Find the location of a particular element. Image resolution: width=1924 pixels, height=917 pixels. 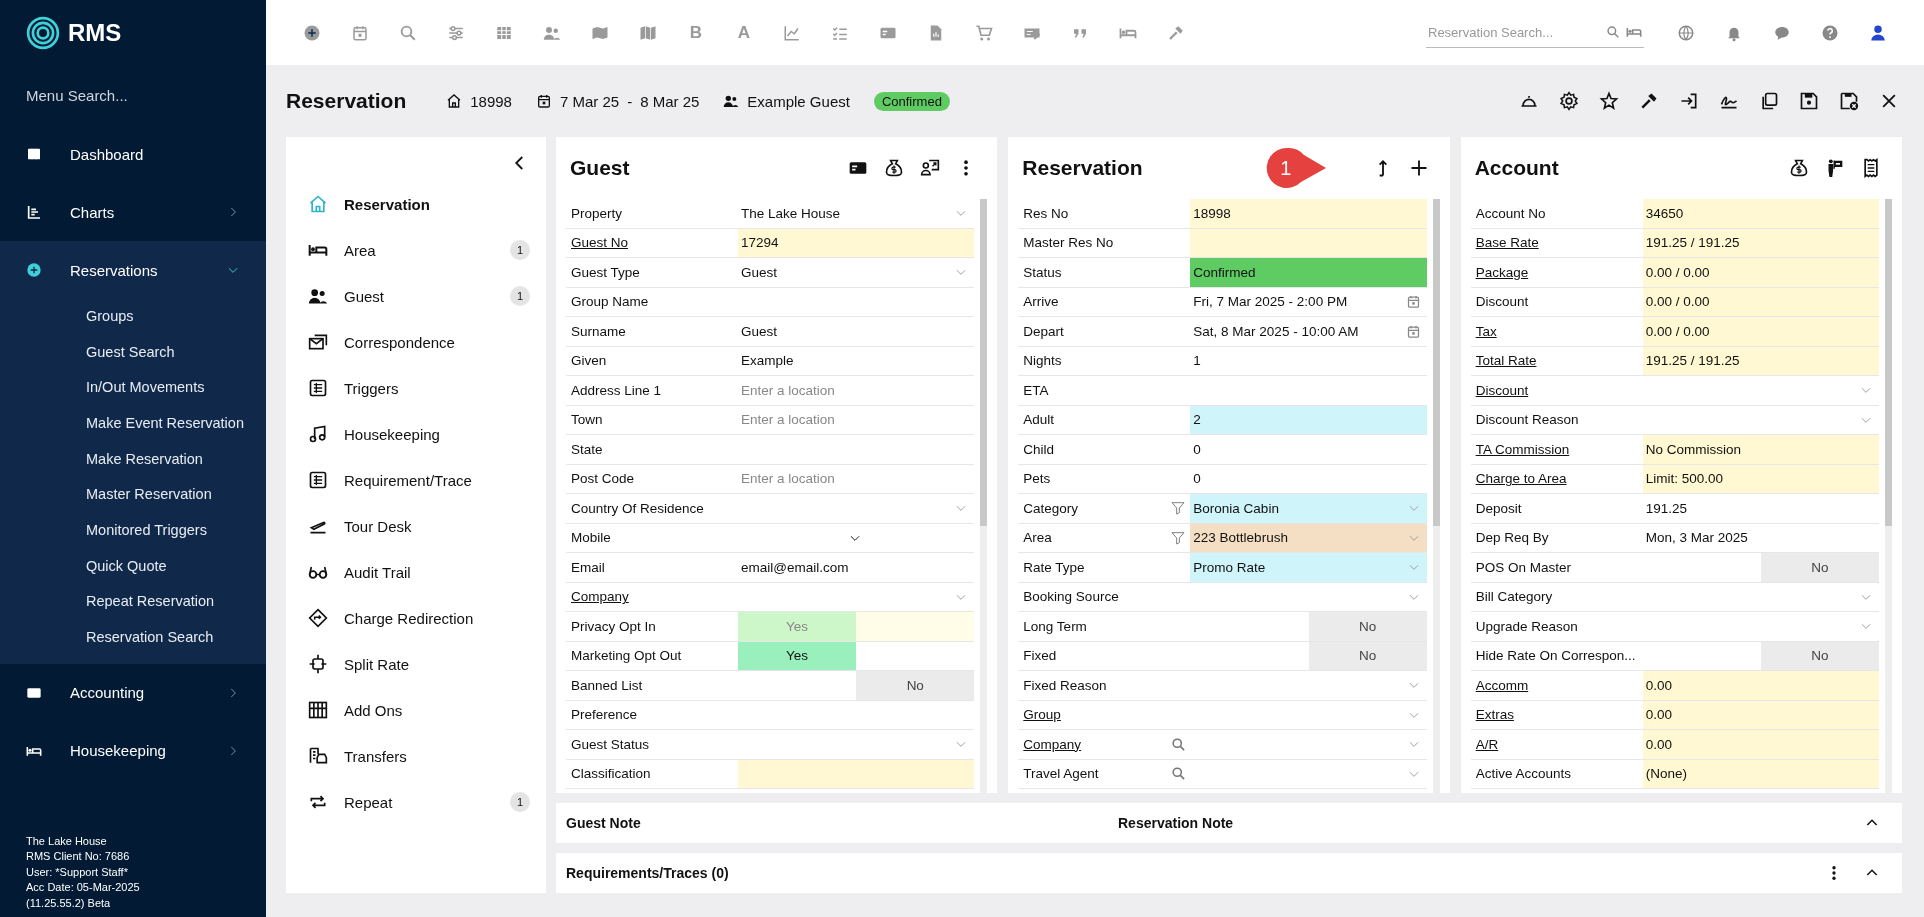

input-field: Limit: 500.00 is located at coordinates (1760, 478).